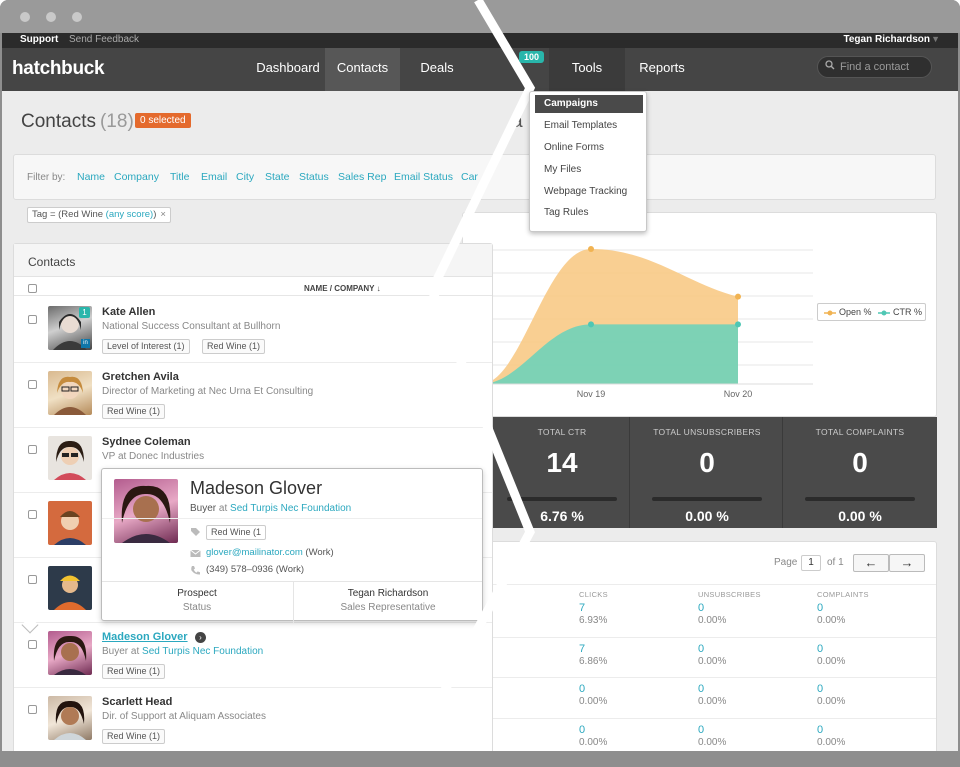 Image resolution: width=960 pixels, height=767 pixels. I want to click on menu-item-my-files: My Files, so click(562, 169).